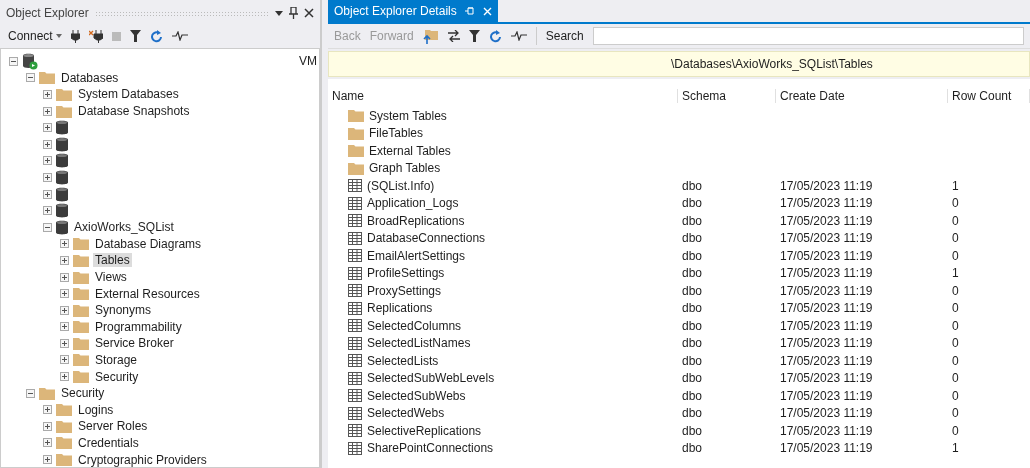 Image resolution: width=1030 pixels, height=468 pixels. Describe the element at coordinates (453, 36) in the screenshot. I see `sync-icon` at that location.